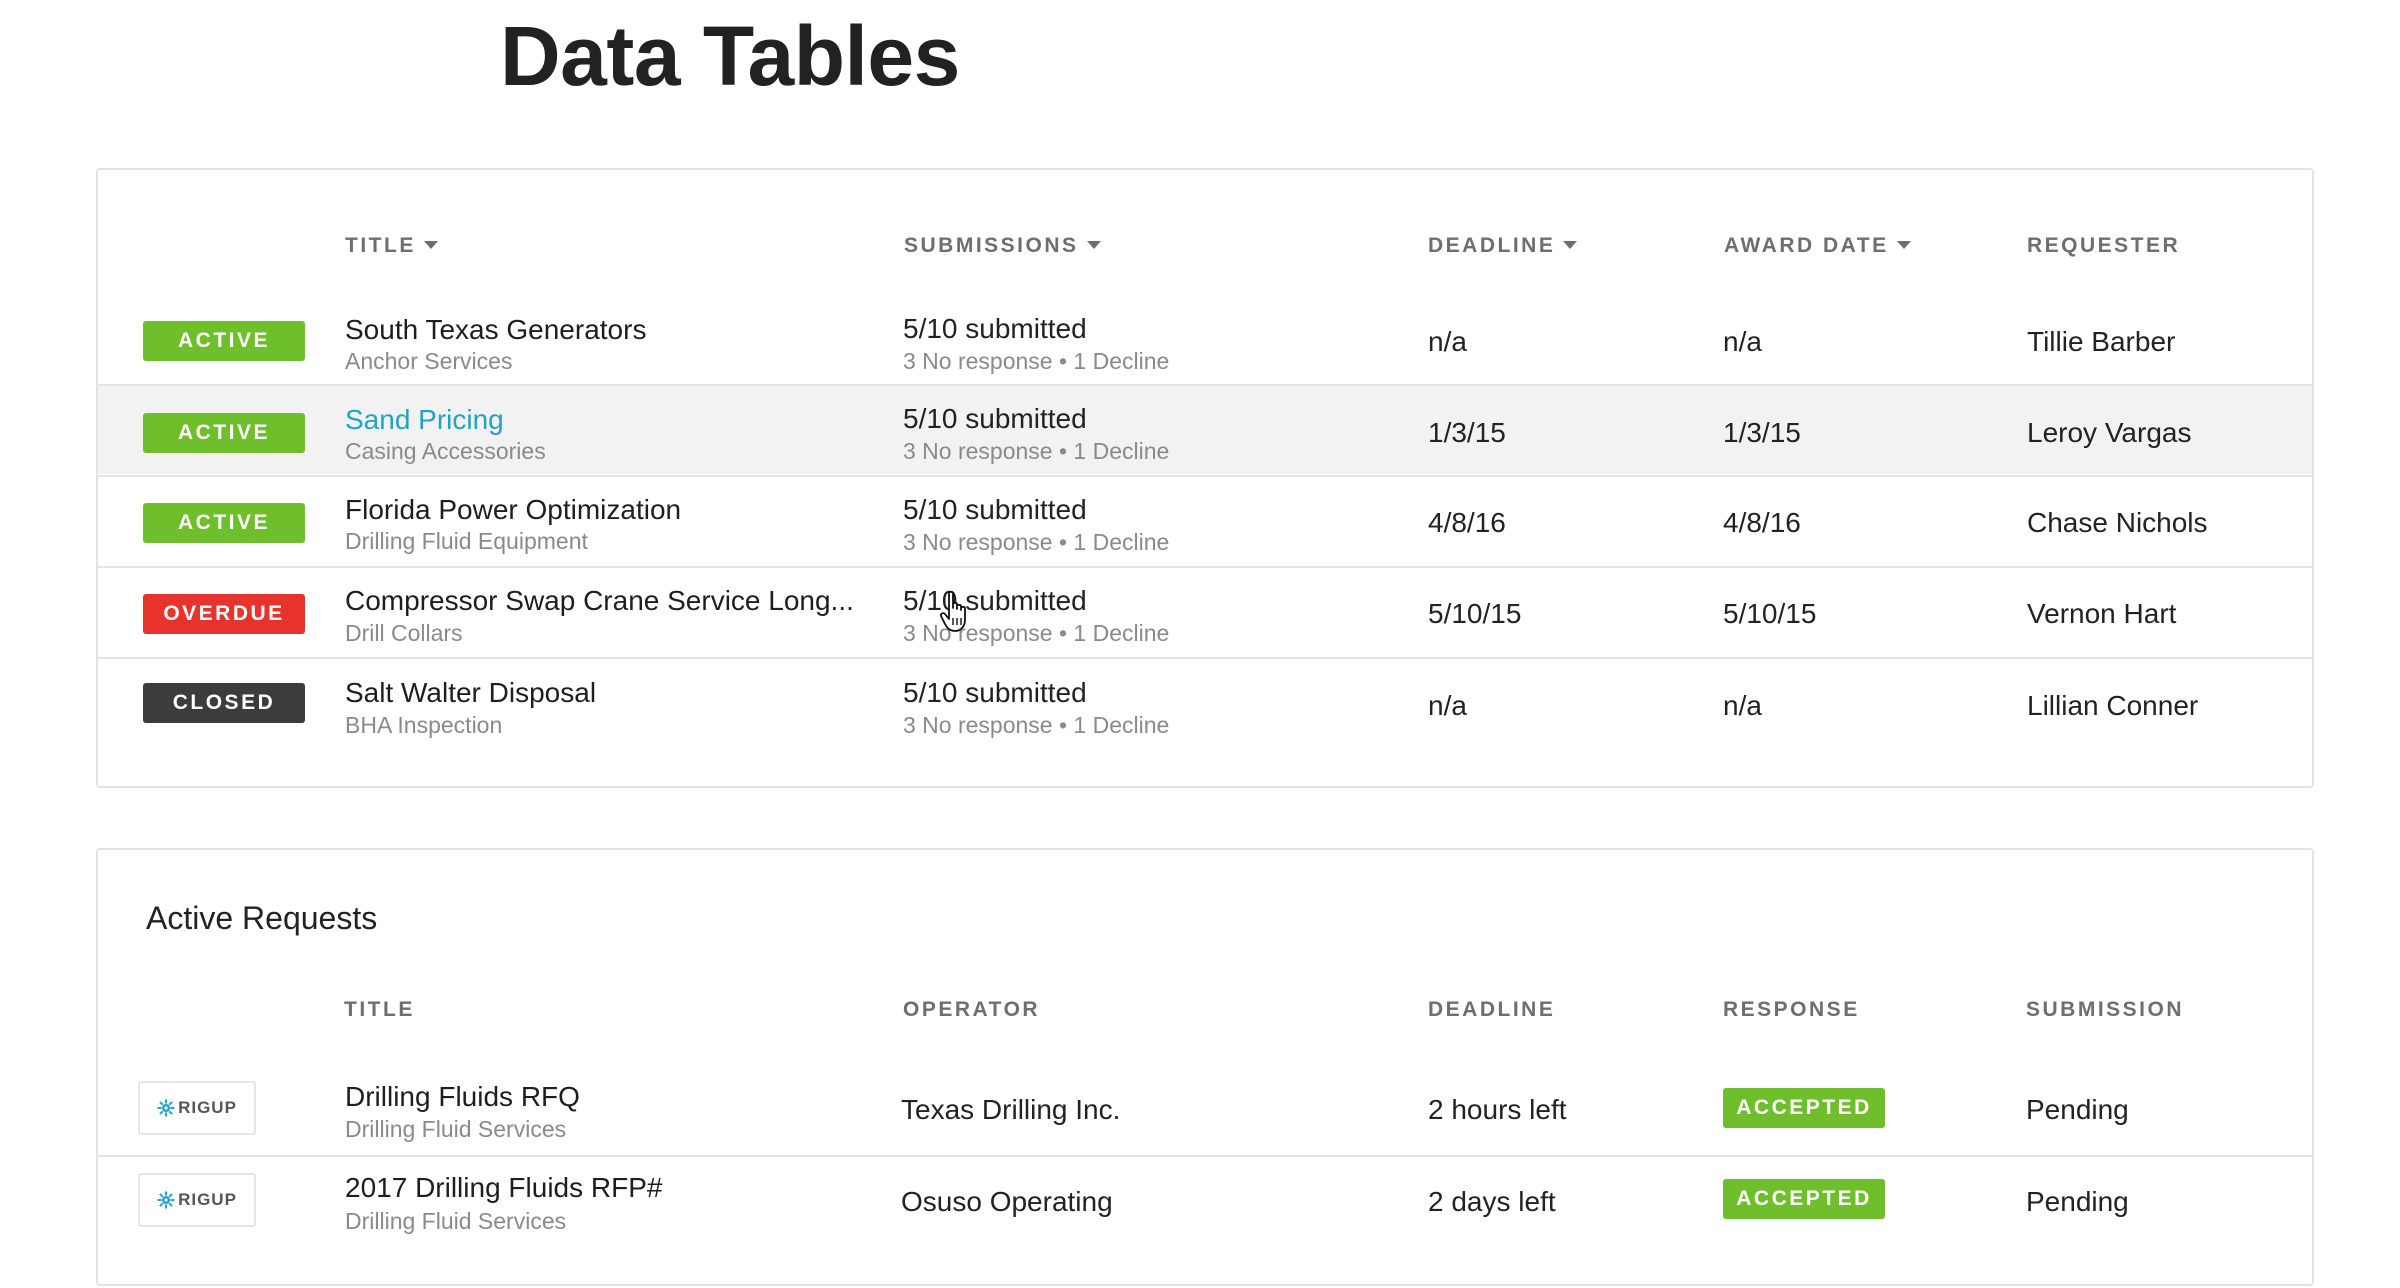  What do you see at coordinates (470, 693) in the screenshot?
I see `row-title: Salt Walter Disposal` at bounding box center [470, 693].